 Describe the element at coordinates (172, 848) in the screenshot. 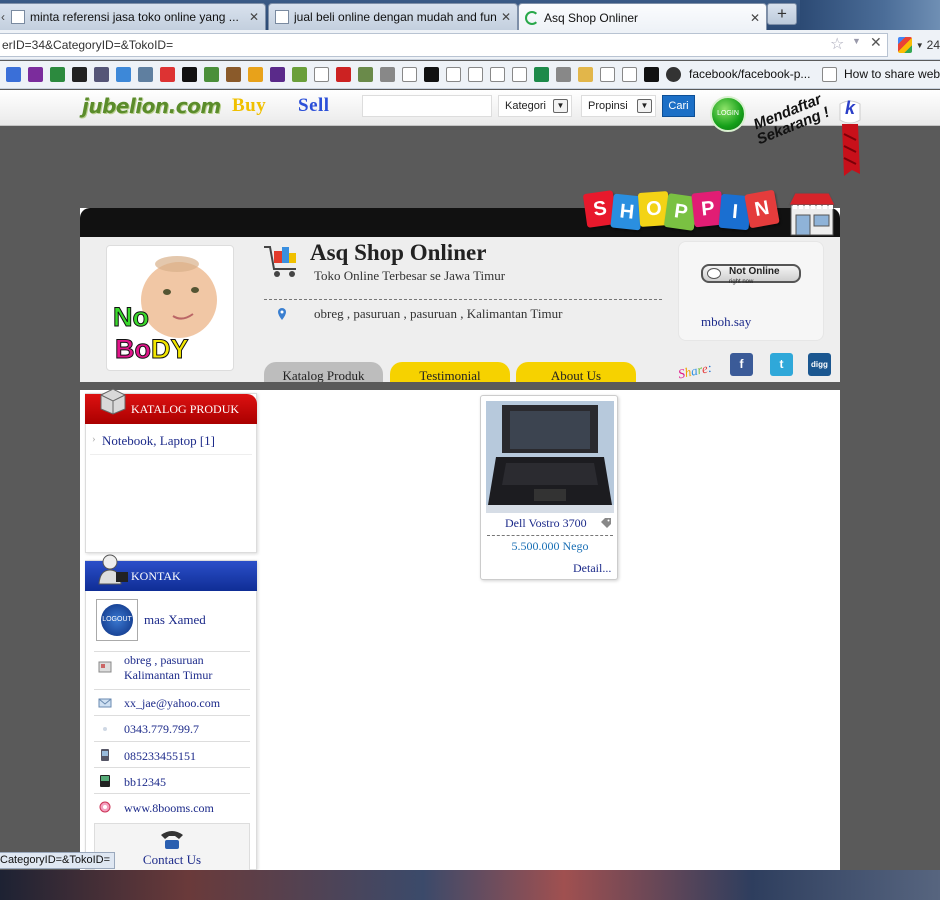

I see `contact-us-button: Contact Us` at that location.